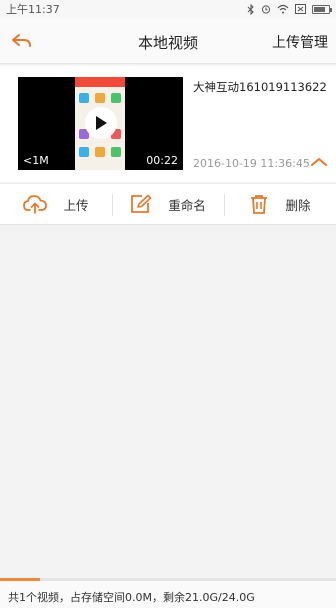  I want to click on chevron-up-icon, so click(319, 162).